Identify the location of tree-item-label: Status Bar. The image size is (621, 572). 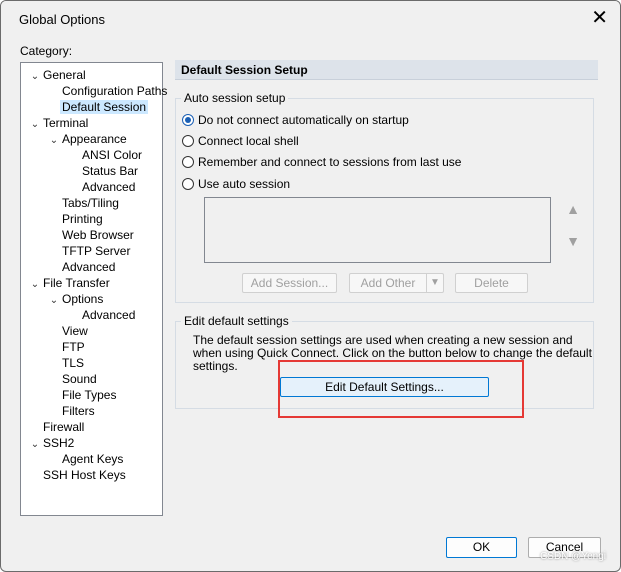
(110, 171).